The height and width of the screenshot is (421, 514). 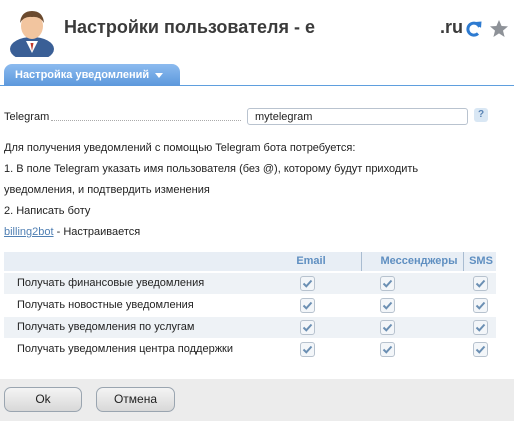 What do you see at coordinates (32, 34) in the screenshot?
I see `user-avatar-icon` at bounding box center [32, 34].